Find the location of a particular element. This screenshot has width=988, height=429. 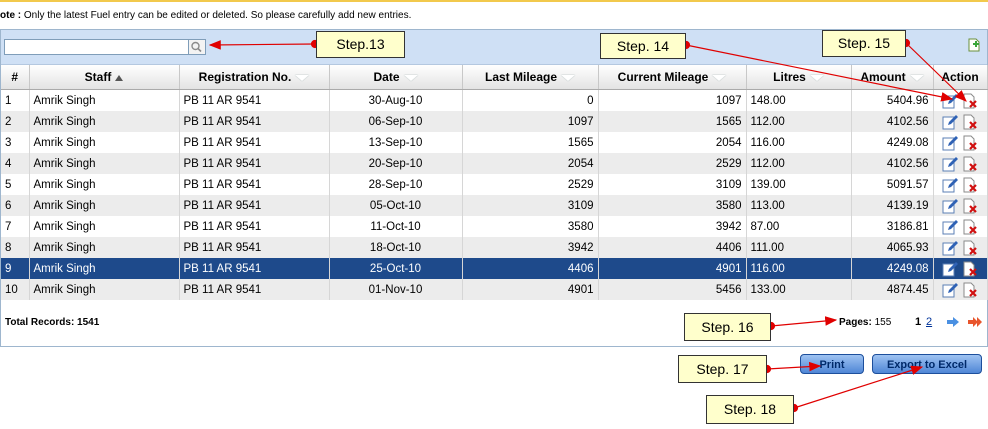

row-last-mileage: 0 is located at coordinates (530, 100).